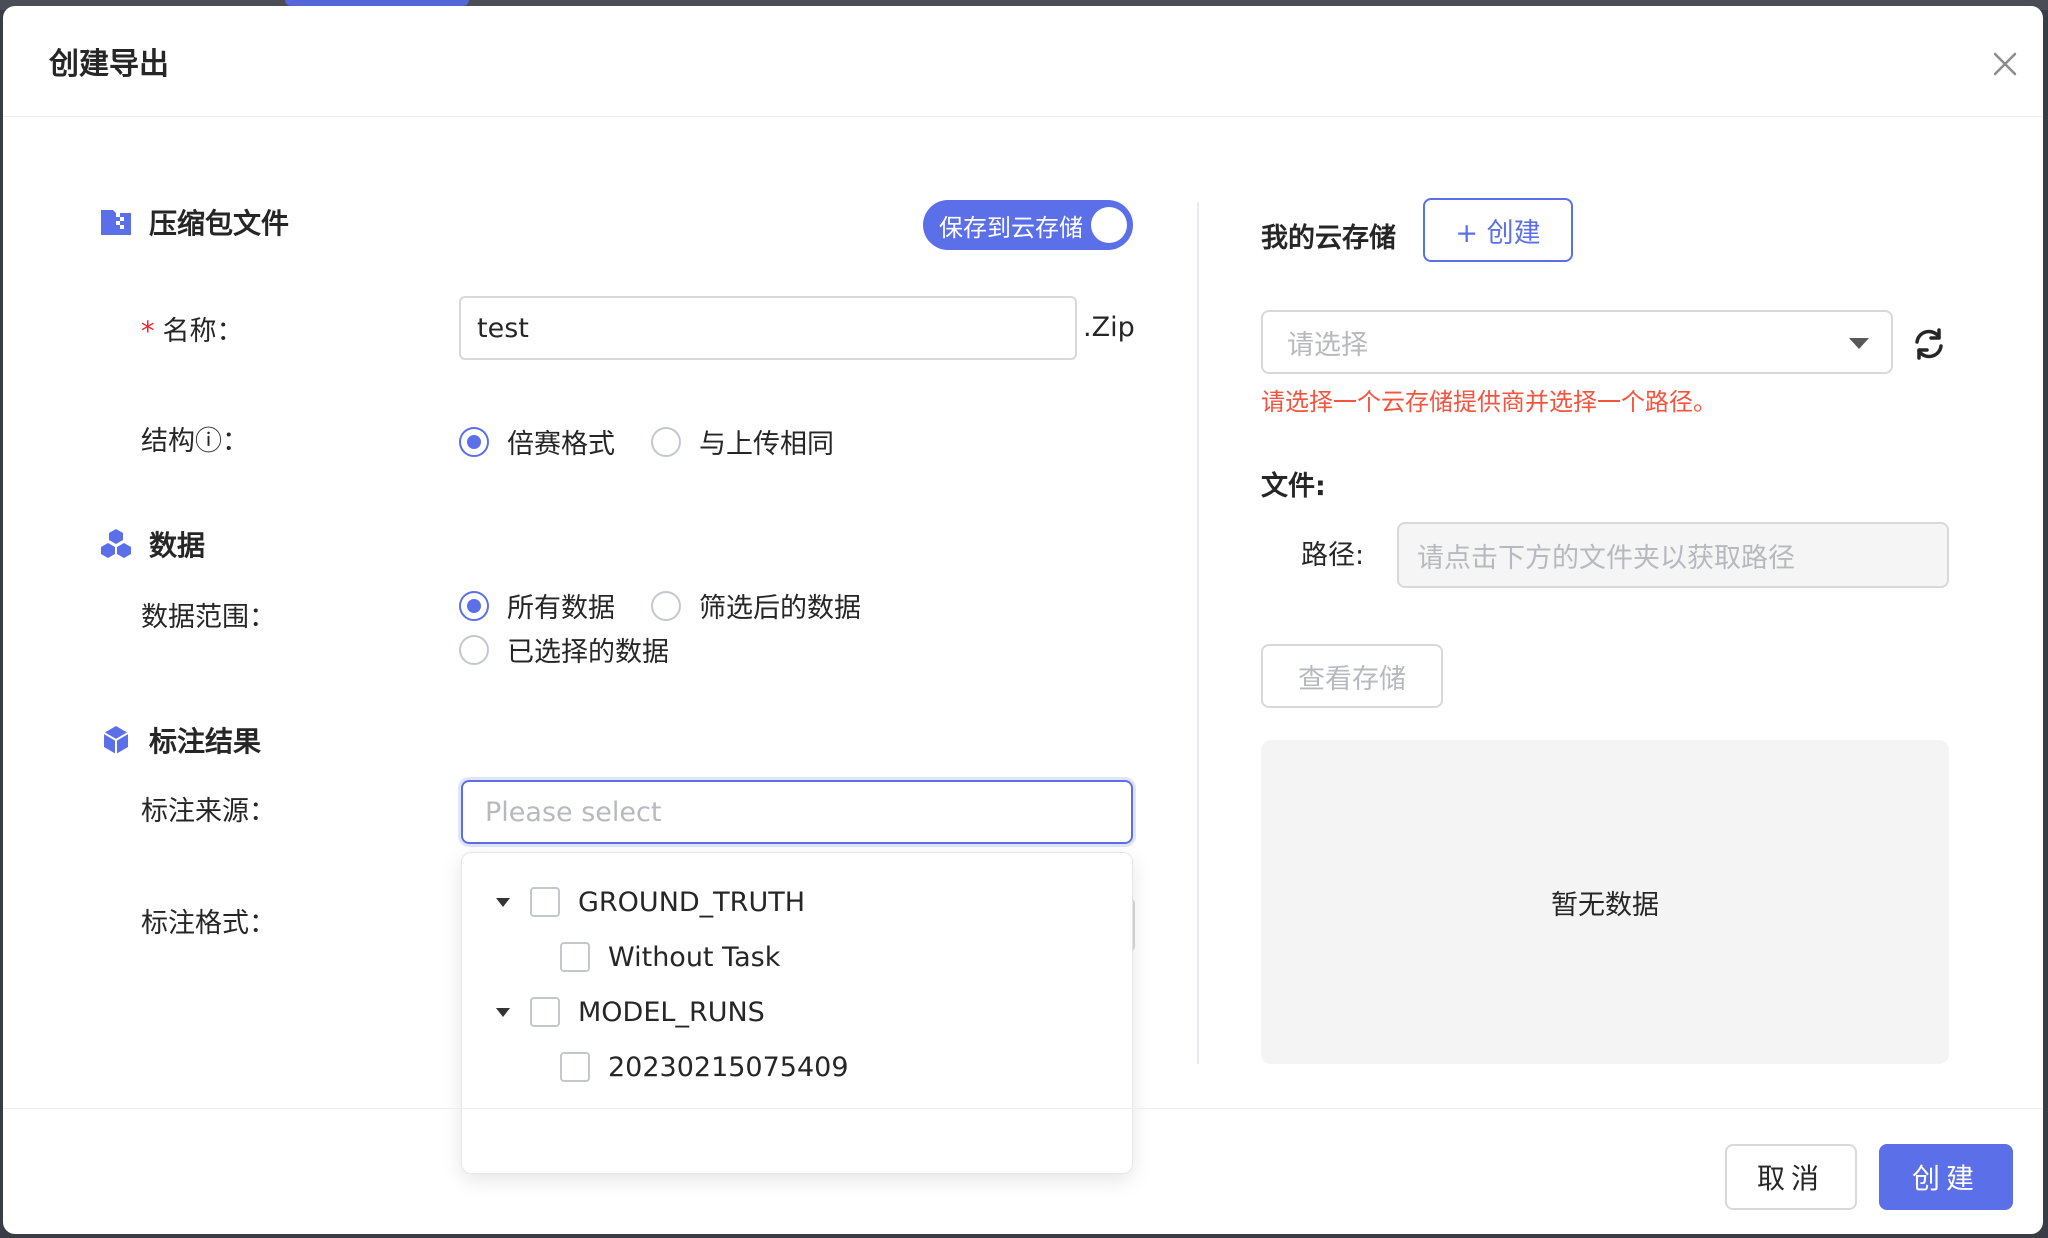  I want to click on radio-label: 已选择的数据, so click(588, 652).